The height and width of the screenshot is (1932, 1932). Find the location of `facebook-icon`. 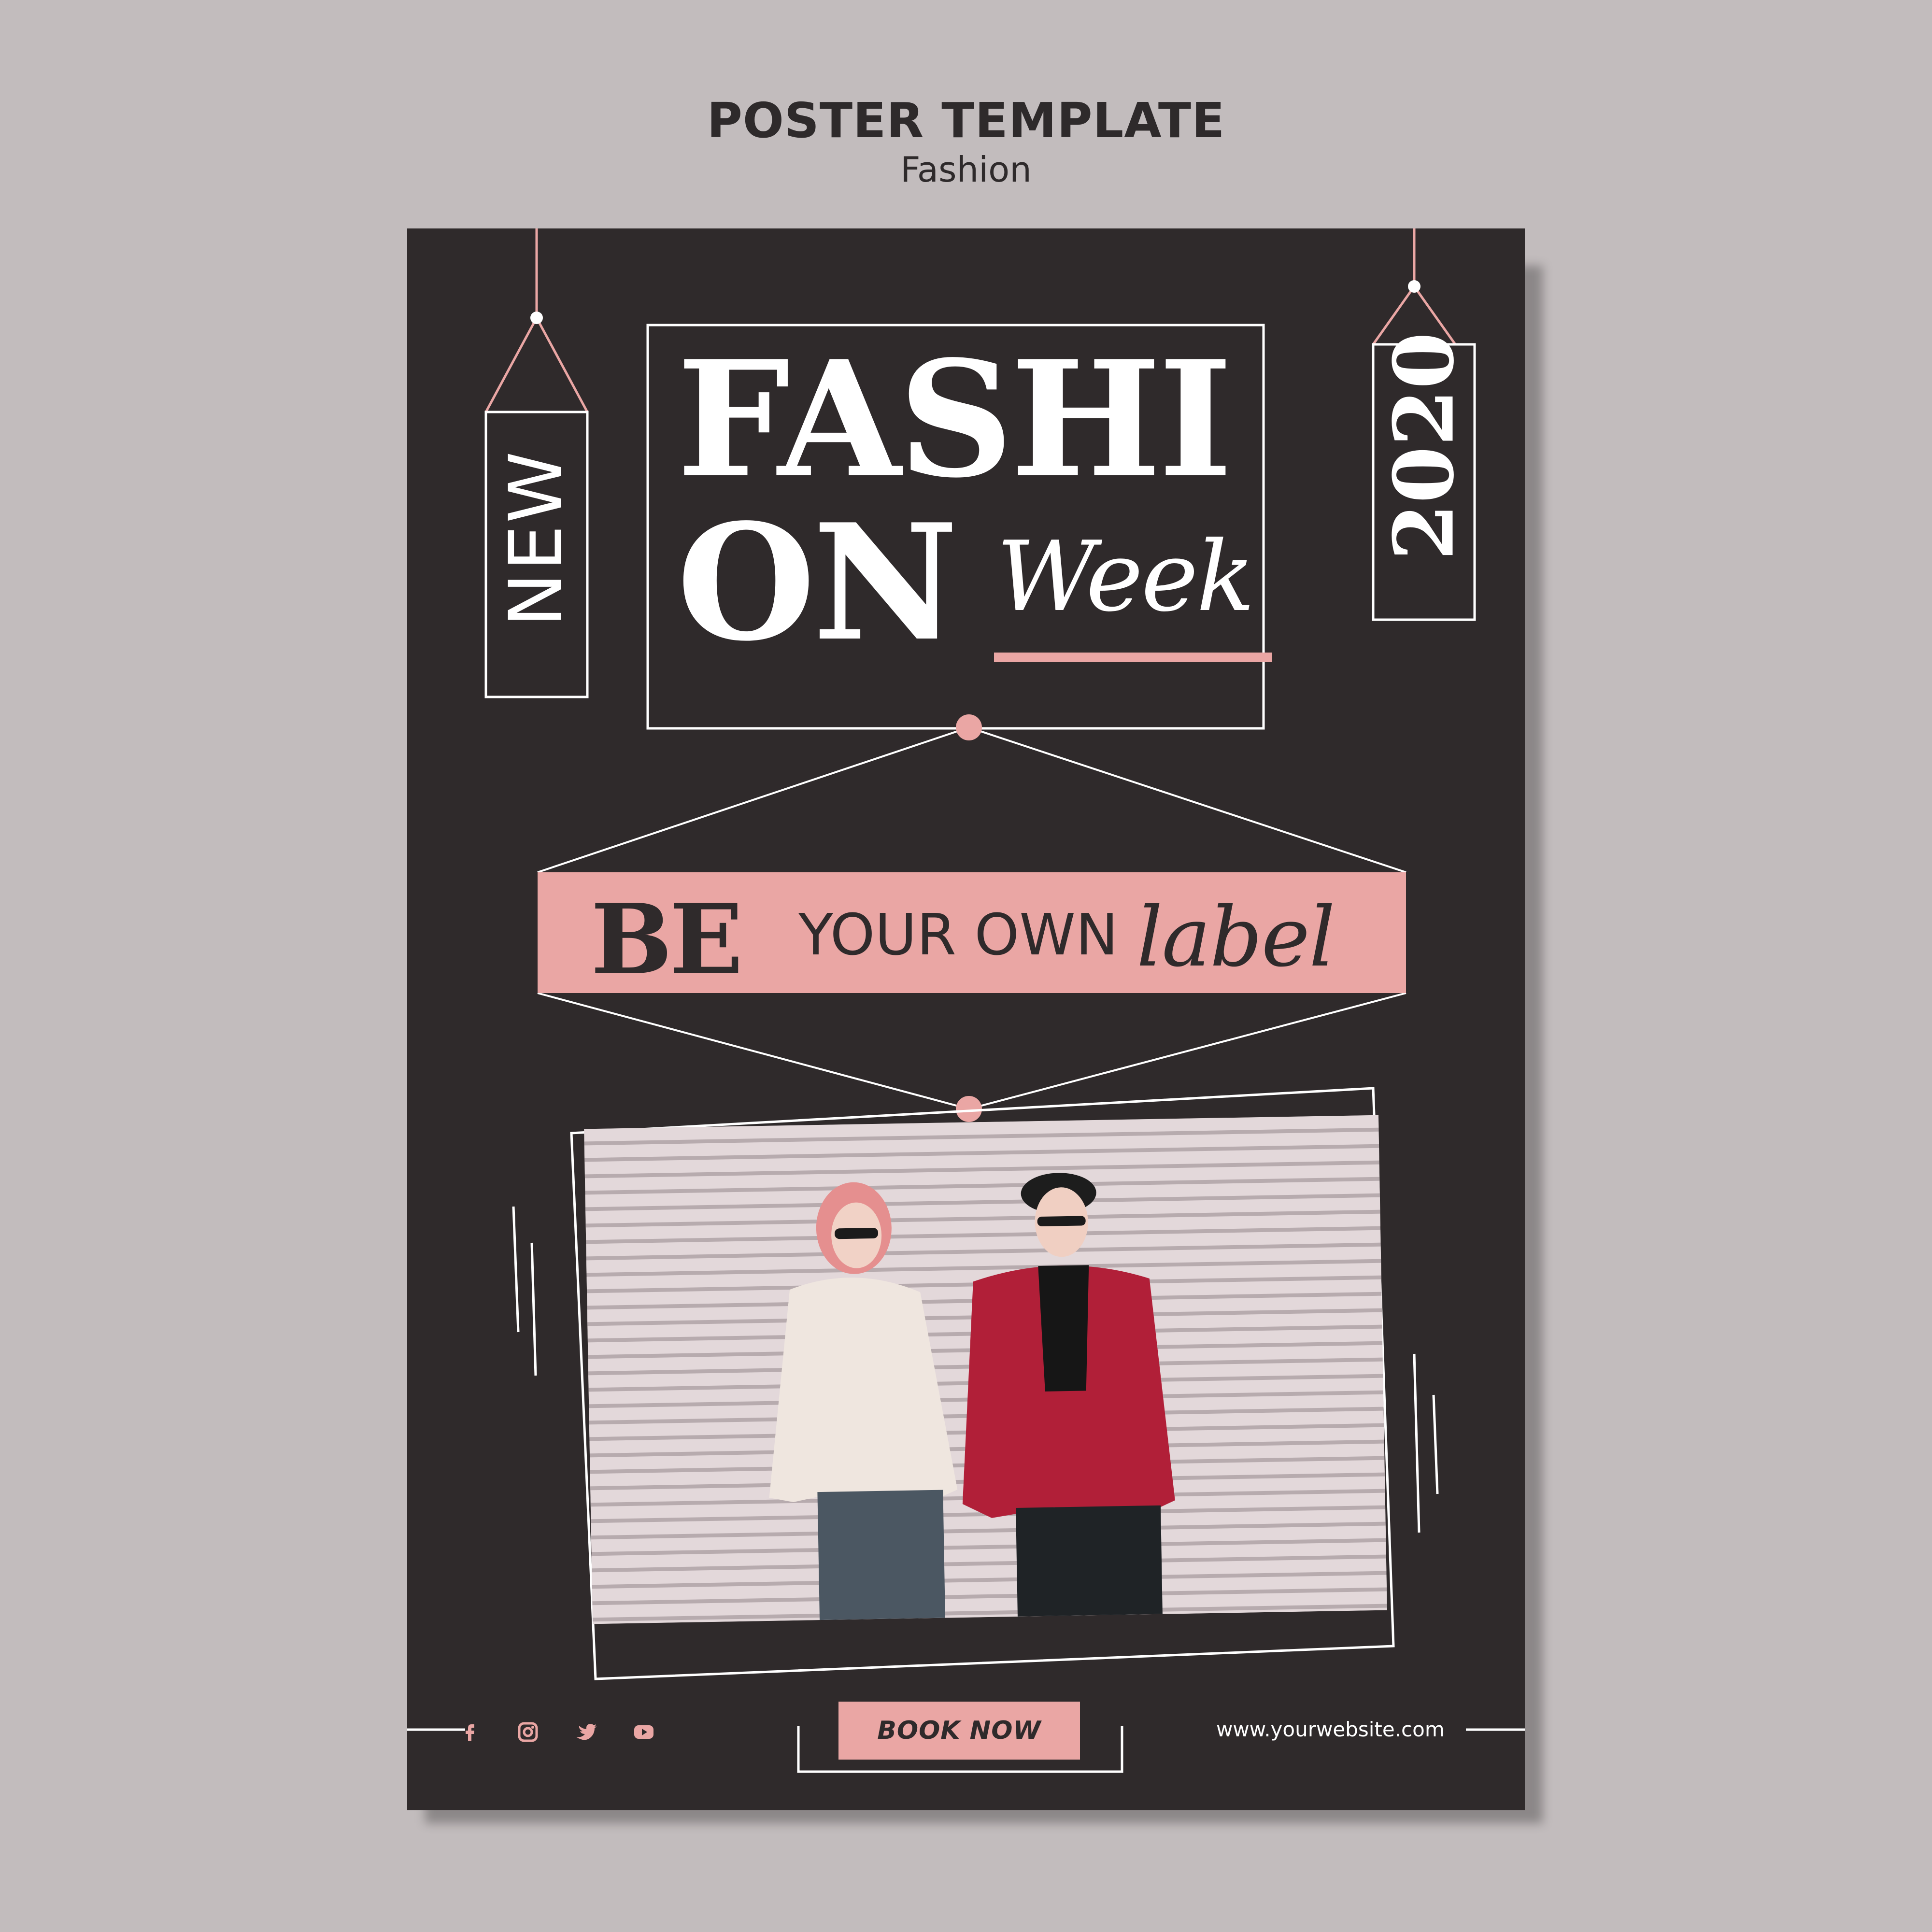

facebook-icon is located at coordinates (469, 1732).